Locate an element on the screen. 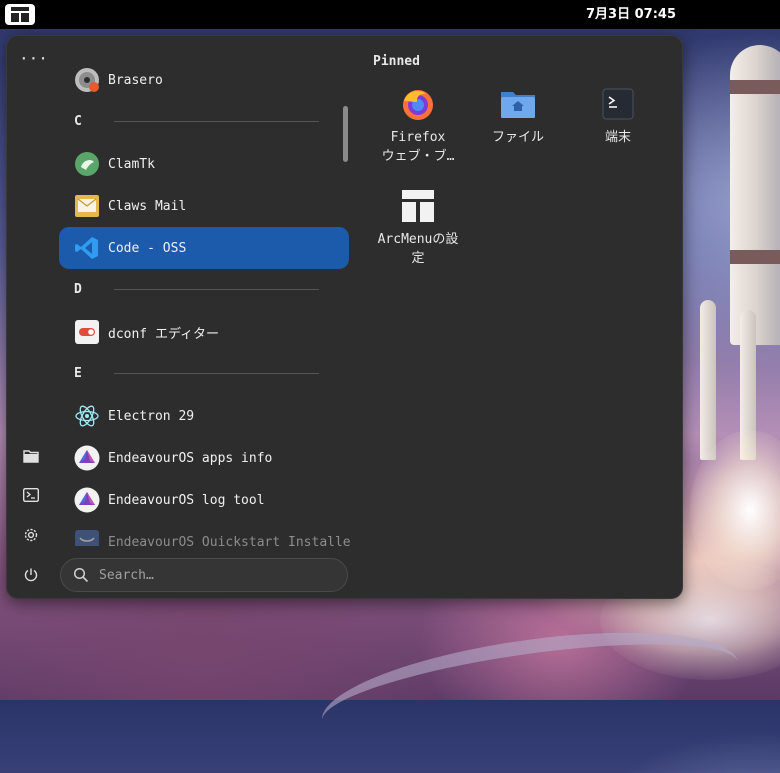  search-icon is located at coordinates (81, 575).